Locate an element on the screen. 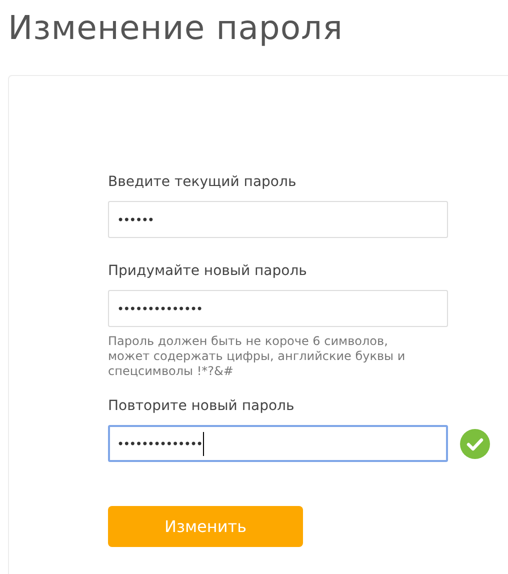  field-label: Придумайте новый пароль is located at coordinates (207, 271).